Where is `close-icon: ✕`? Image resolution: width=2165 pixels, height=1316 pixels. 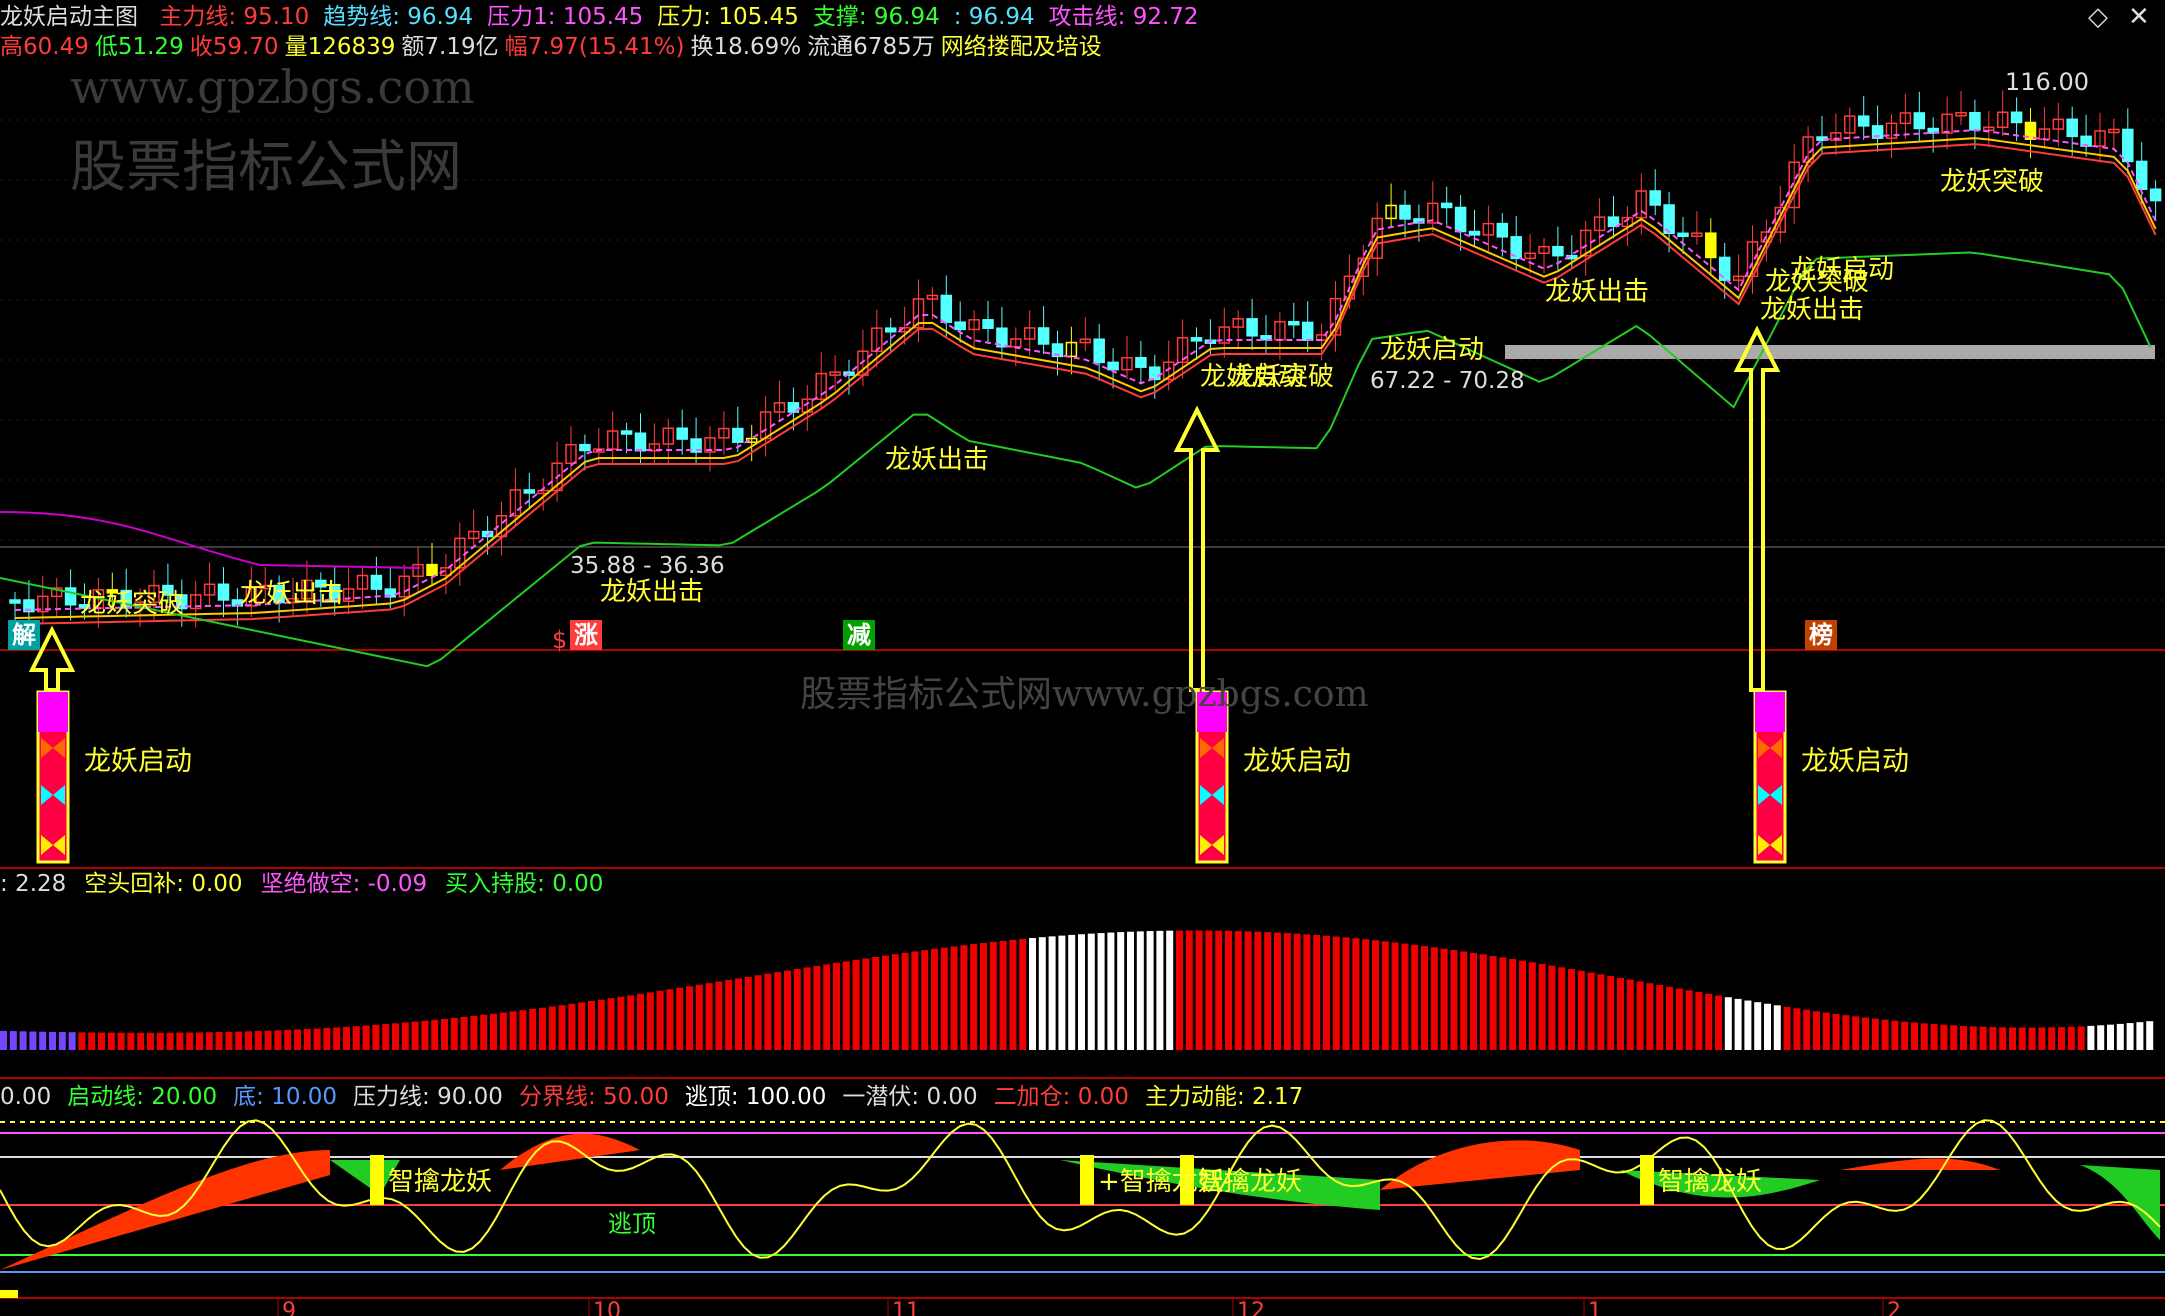
close-icon: ✕ is located at coordinates (2139, 17).